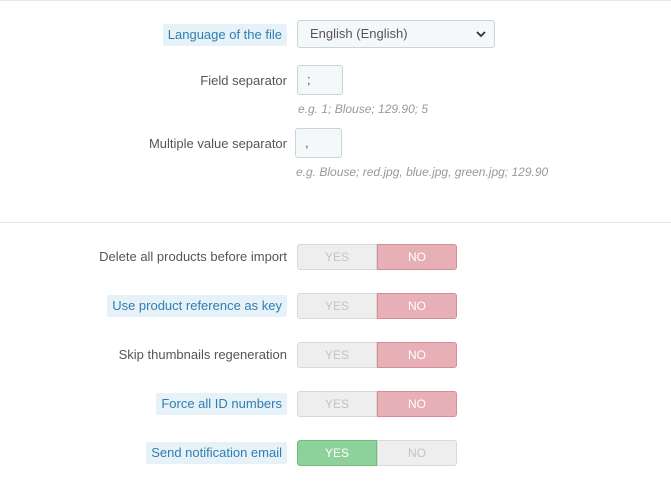  What do you see at coordinates (359, 33) in the screenshot?
I see `language-select-value: English (English)` at bounding box center [359, 33].